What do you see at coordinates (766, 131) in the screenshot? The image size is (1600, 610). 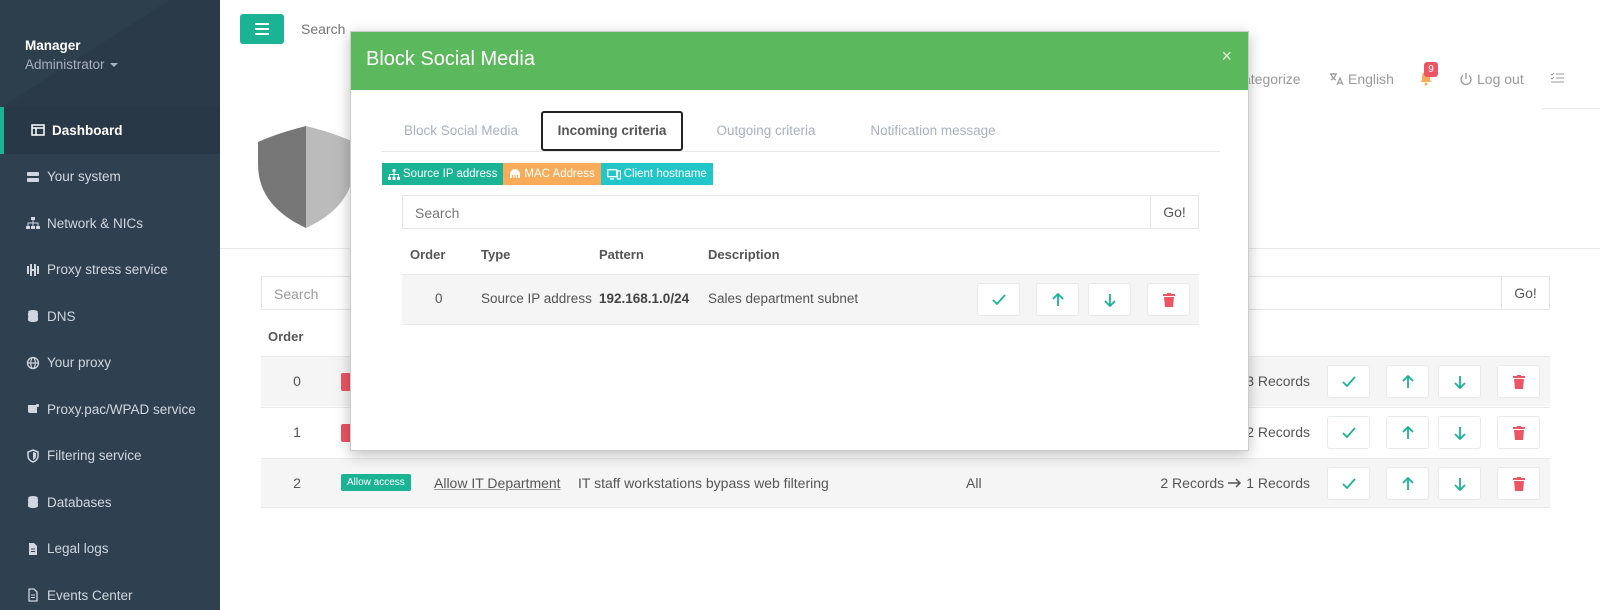 I see `tab-outgoing-criteria: Outgoing criteria` at bounding box center [766, 131].